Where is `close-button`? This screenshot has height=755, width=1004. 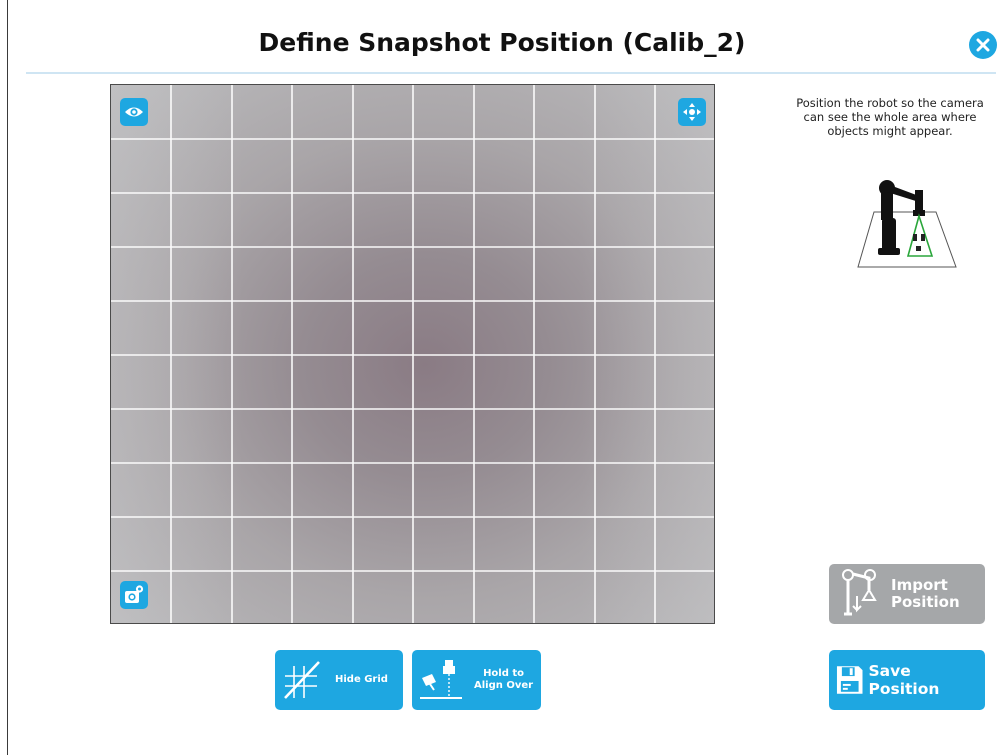
close-button is located at coordinates (983, 45).